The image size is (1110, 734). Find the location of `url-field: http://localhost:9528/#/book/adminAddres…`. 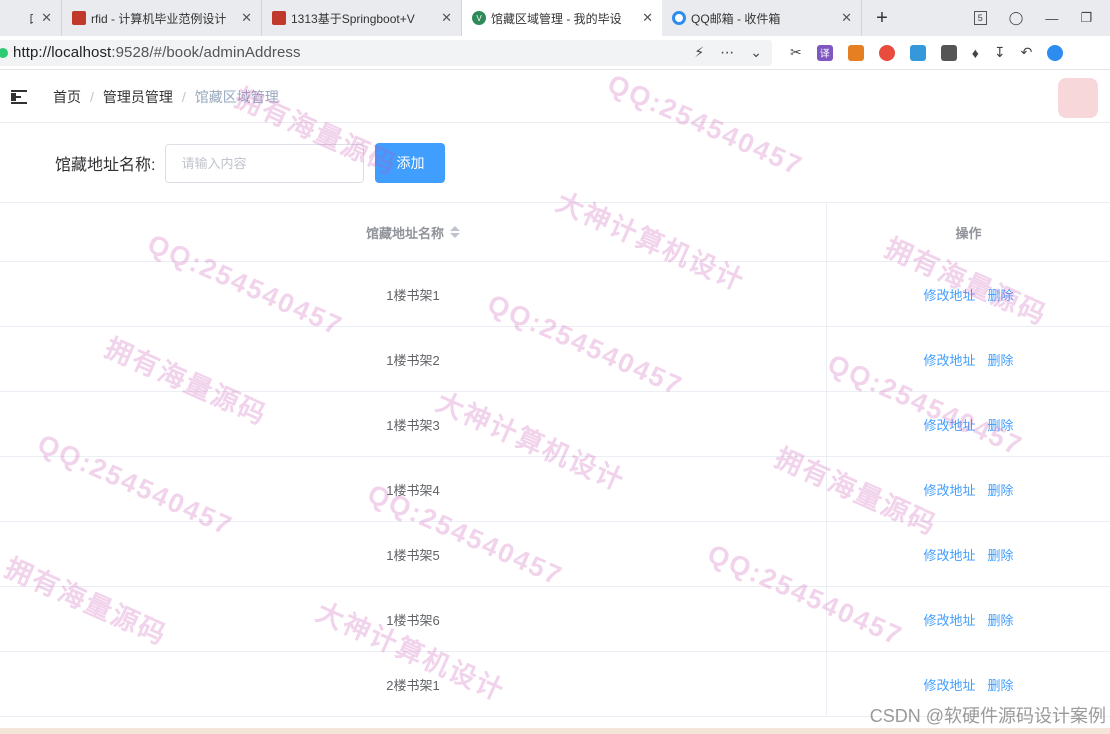

url-field: http://localhost:9528/#/book/adminAddres… is located at coordinates (386, 52).